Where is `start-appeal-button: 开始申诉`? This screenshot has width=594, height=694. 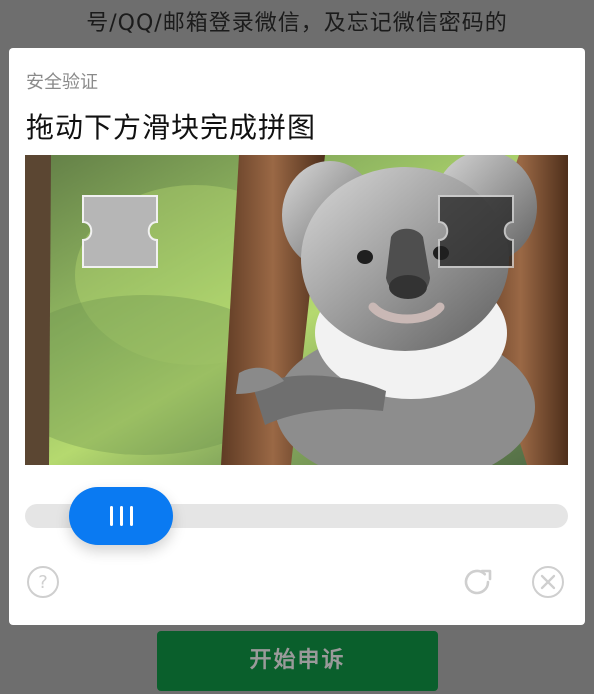 start-appeal-button: 开始申诉 is located at coordinates (297, 661).